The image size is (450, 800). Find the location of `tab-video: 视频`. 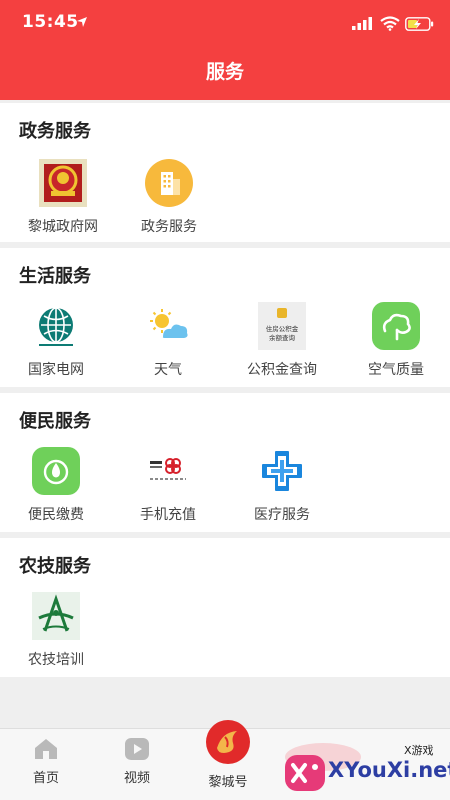

tab-video: 视频 is located at coordinates (137, 761).